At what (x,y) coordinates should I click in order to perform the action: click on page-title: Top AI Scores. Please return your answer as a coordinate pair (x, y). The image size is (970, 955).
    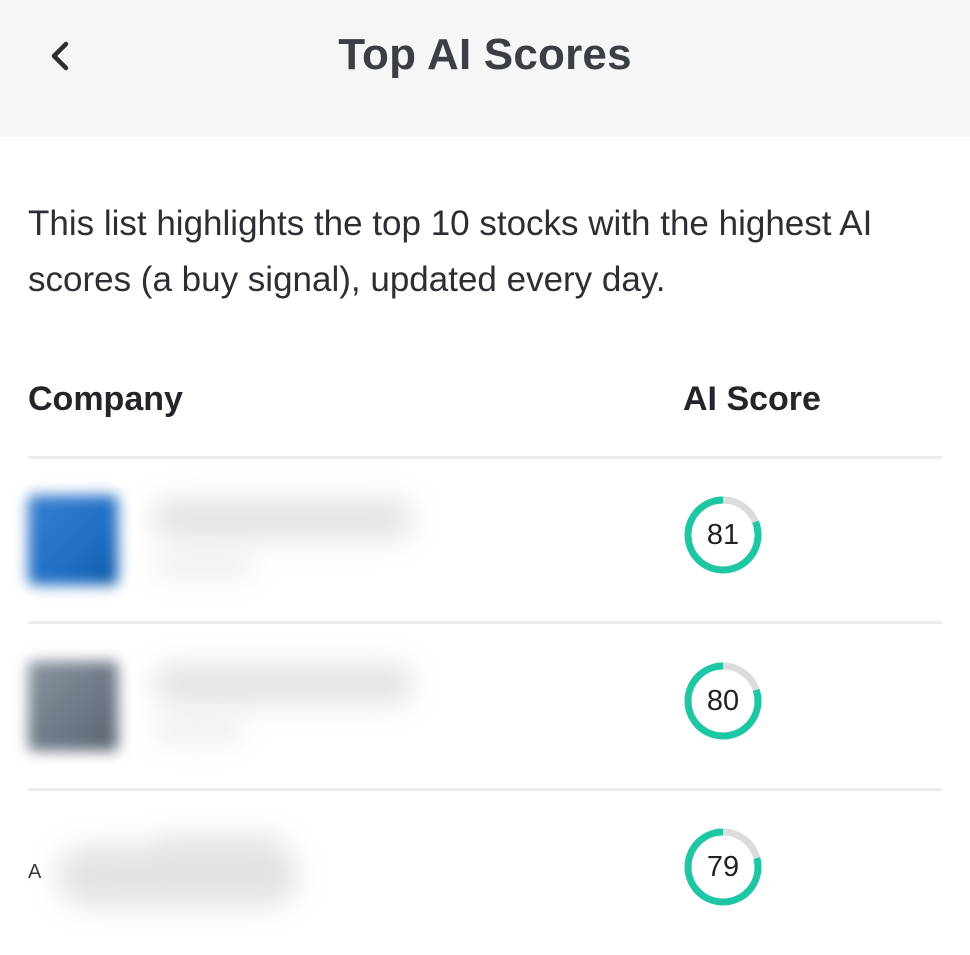
    Looking at the image, I should click on (485, 54).